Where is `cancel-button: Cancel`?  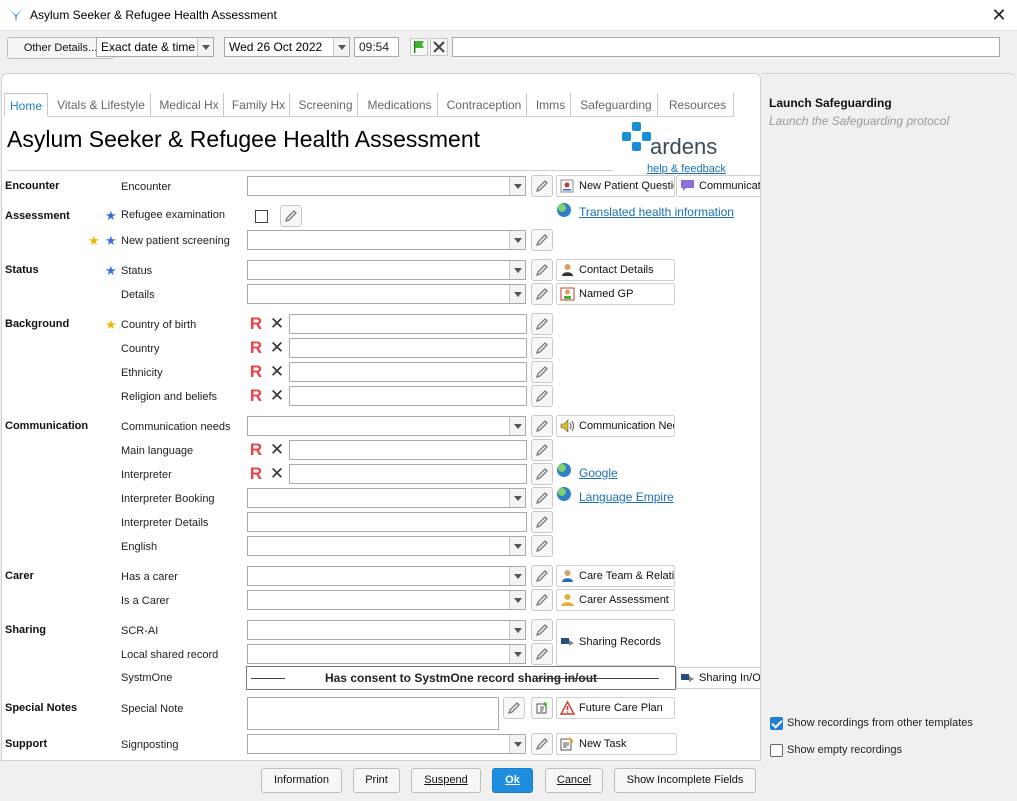
cancel-button: Cancel is located at coordinates (574, 780).